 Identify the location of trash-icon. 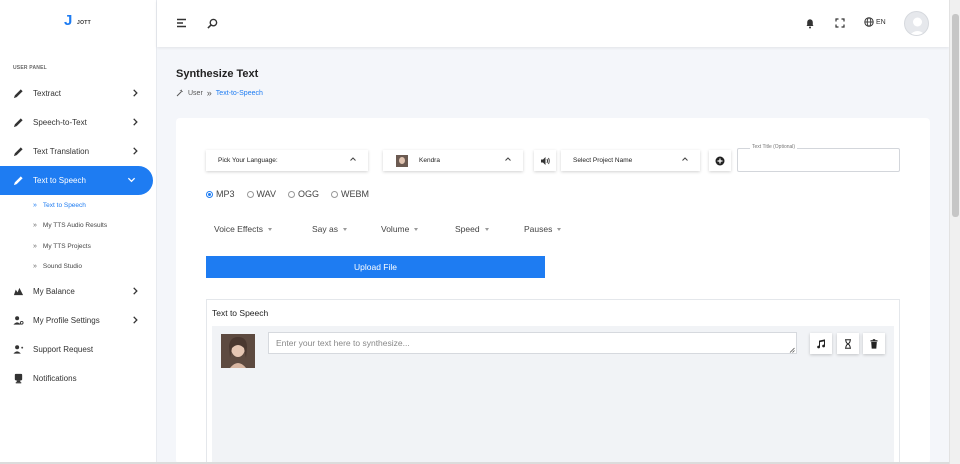
(874, 343).